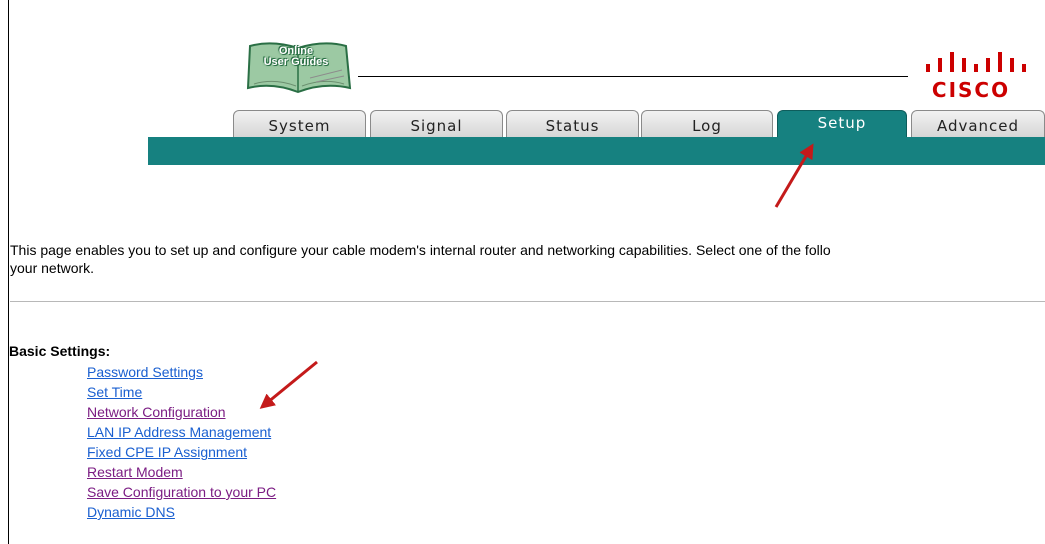  What do you see at coordinates (436, 123) in the screenshot?
I see `tab-signal: Signal` at bounding box center [436, 123].